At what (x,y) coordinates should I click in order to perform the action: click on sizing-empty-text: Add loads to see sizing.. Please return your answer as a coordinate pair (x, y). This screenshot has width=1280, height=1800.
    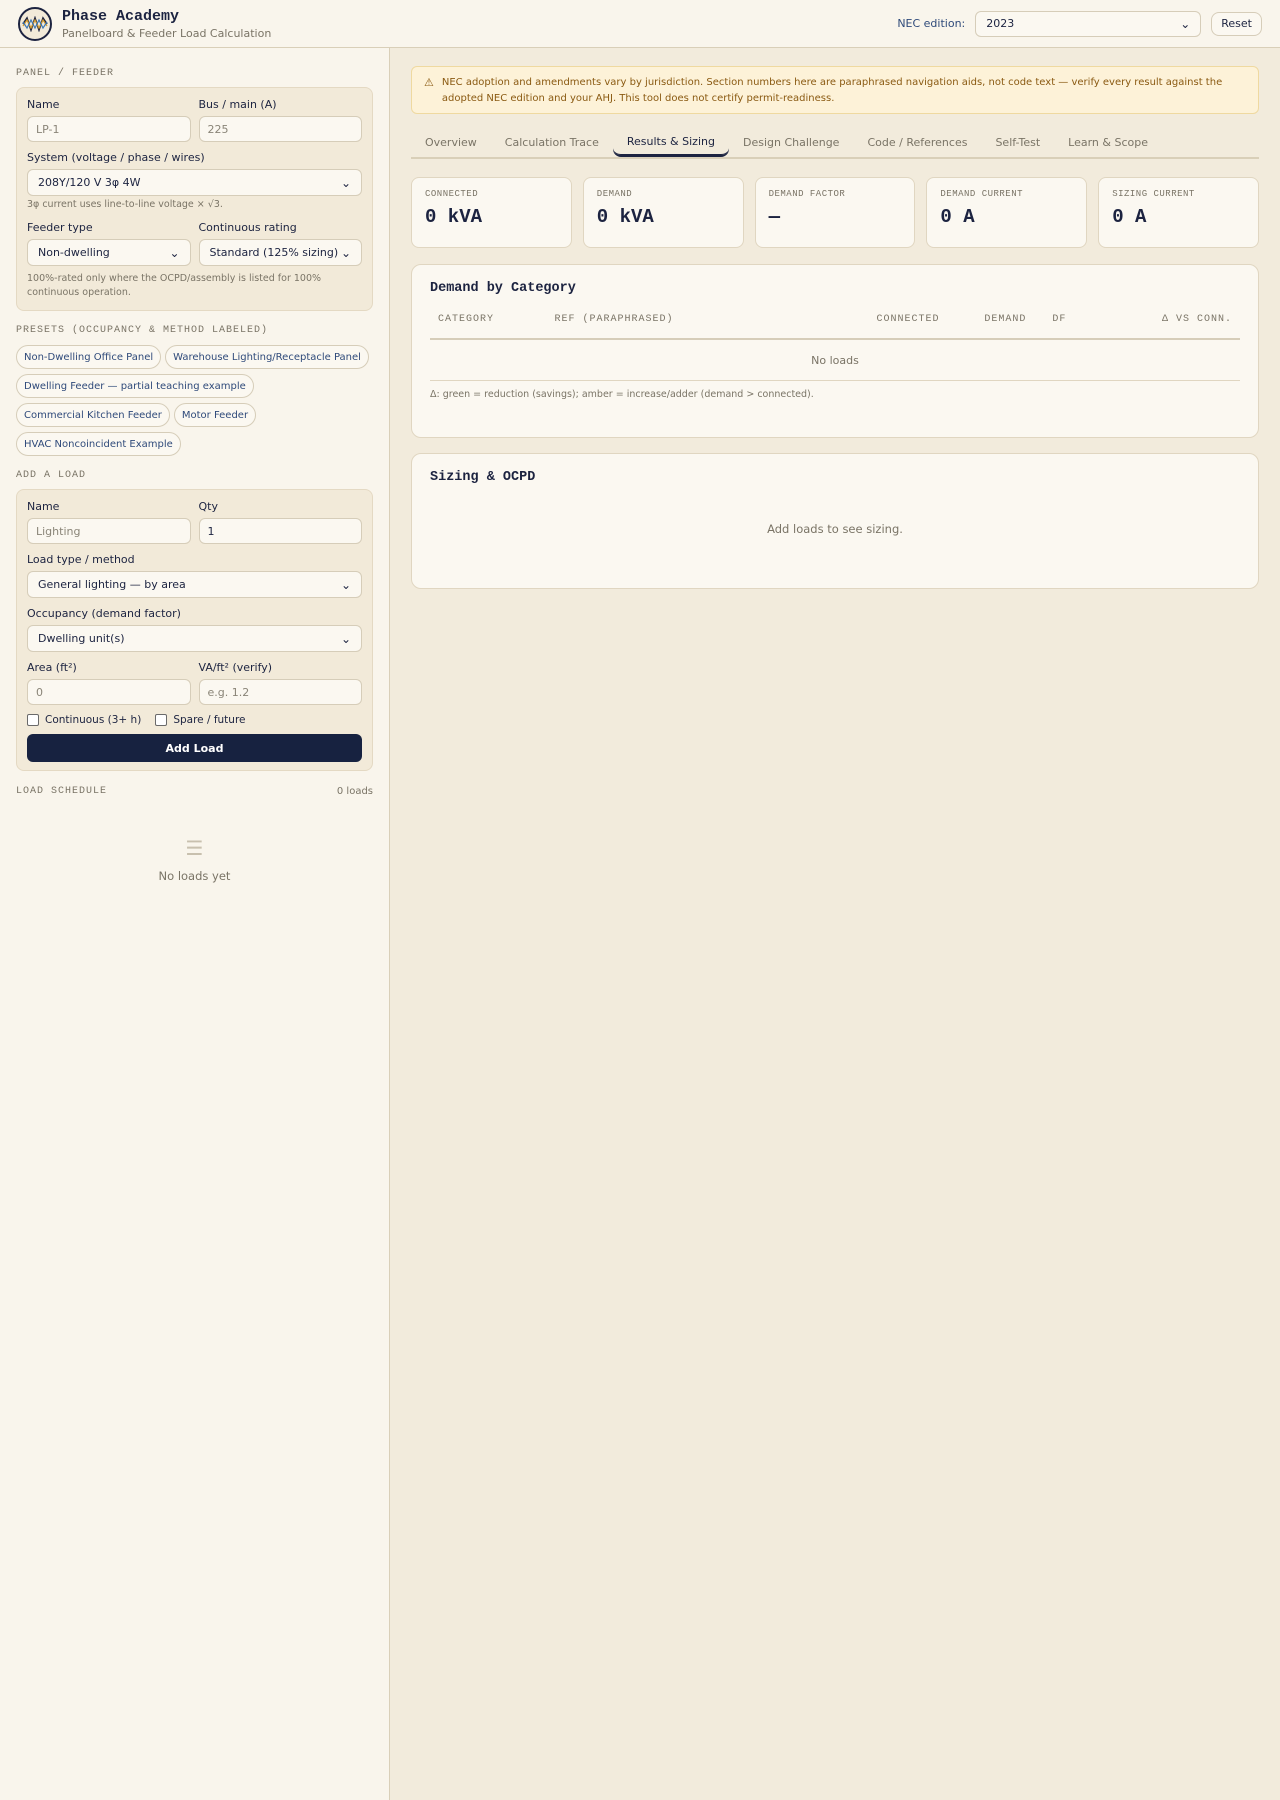
    Looking at the image, I should click on (835, 529).